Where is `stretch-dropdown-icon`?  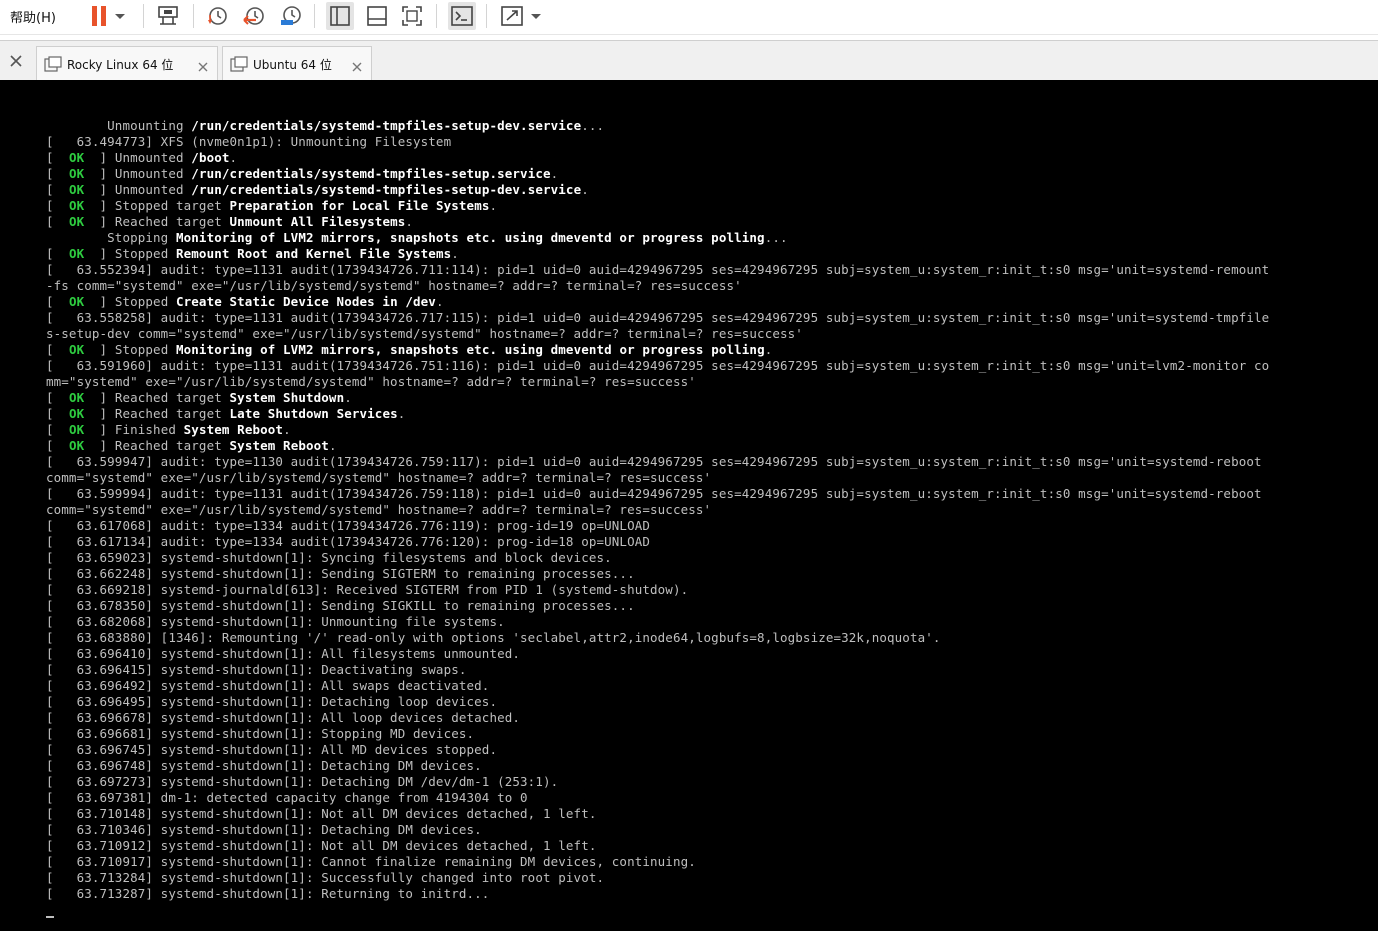 stretch-dropdown-icon is located at coordinates (536, 16).